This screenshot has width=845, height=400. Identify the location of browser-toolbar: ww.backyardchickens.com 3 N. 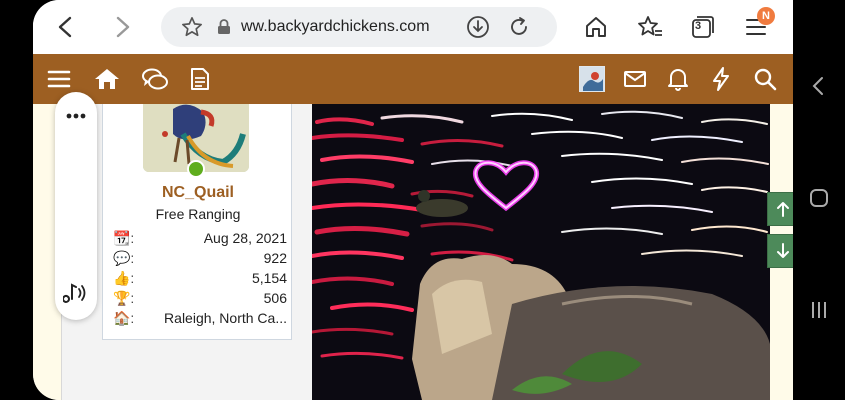
(413, 27).